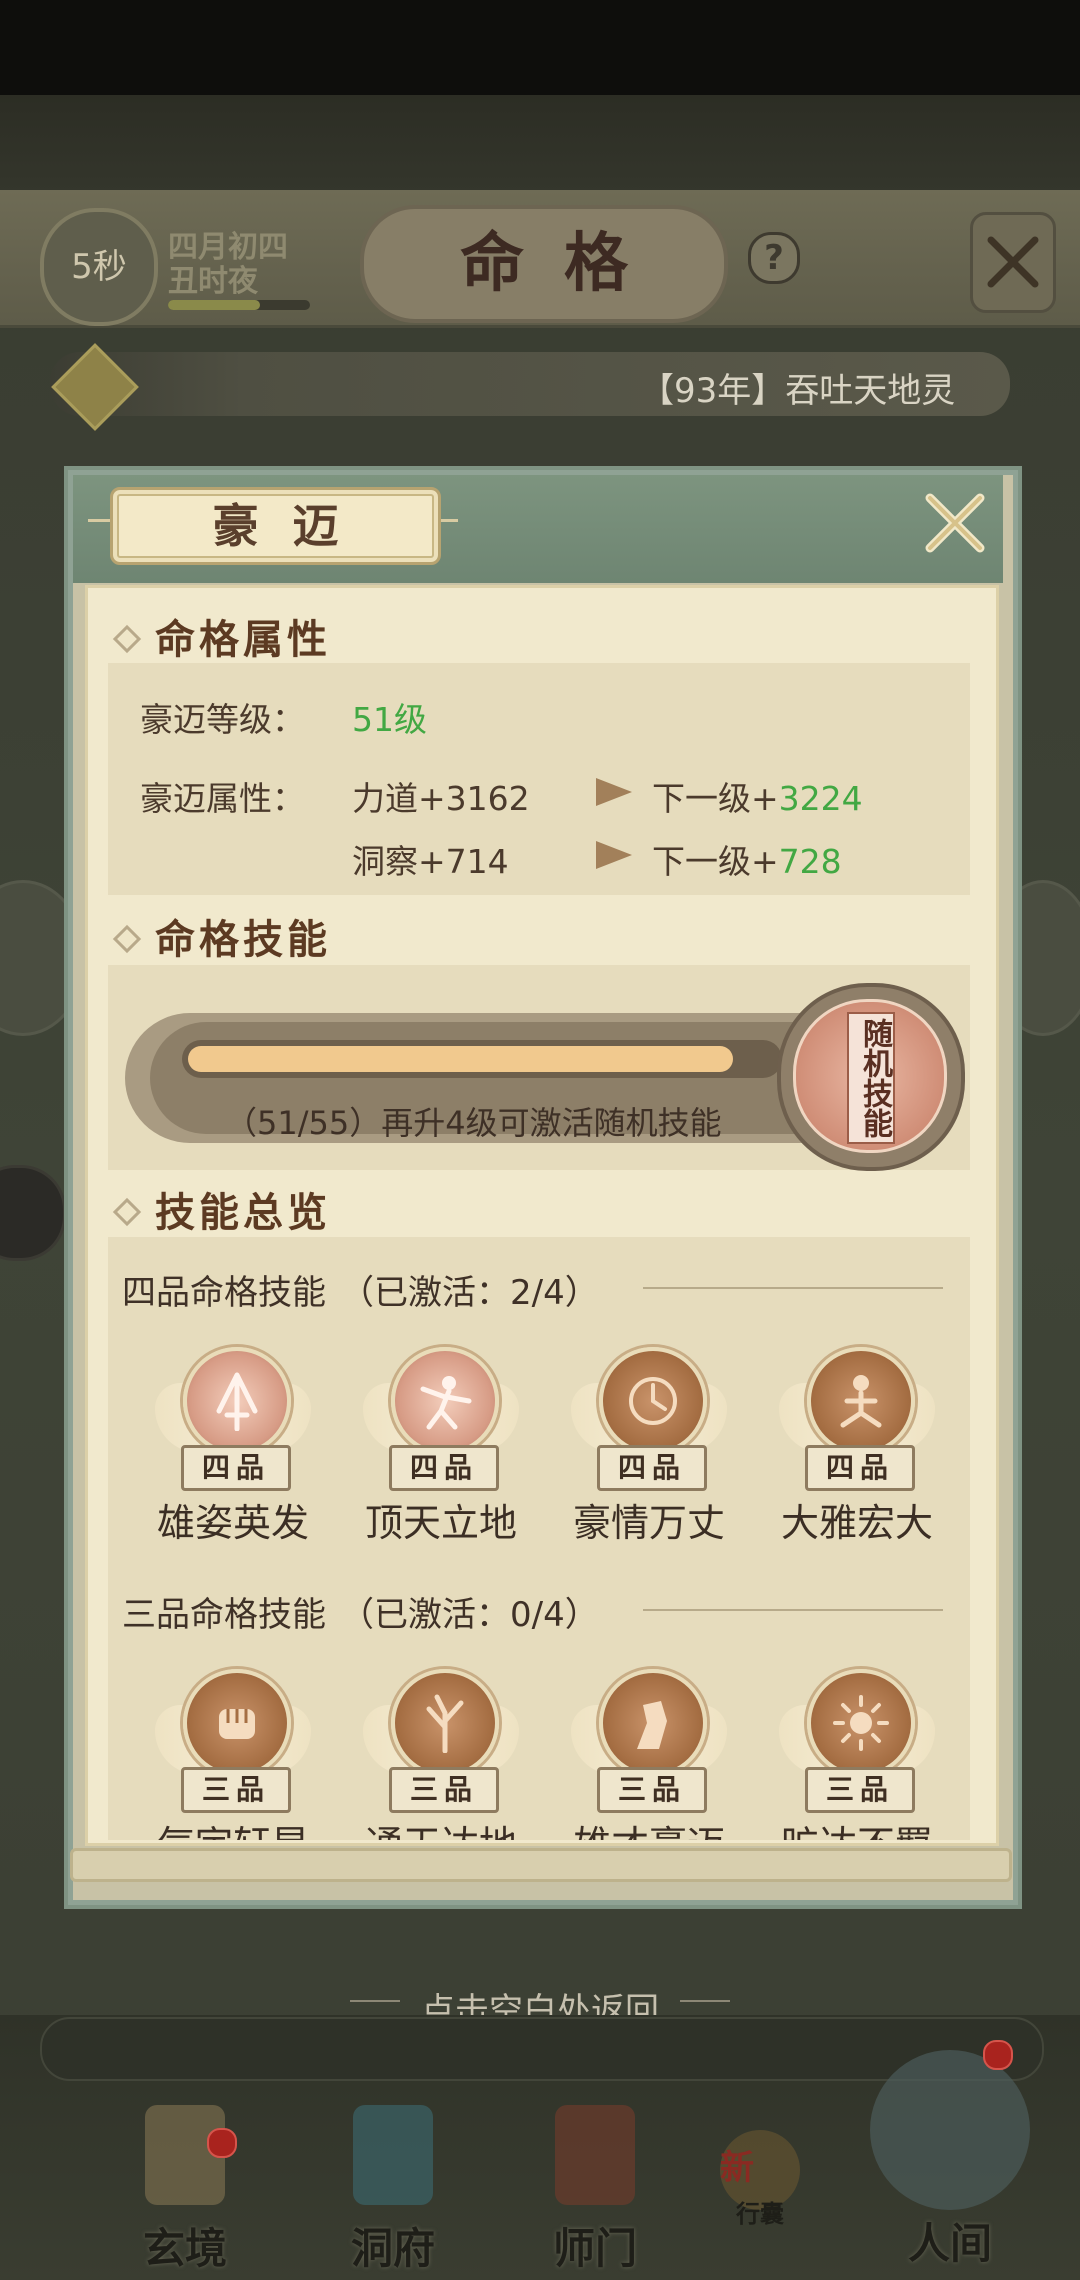 Image resolution: width=1080 pixels, height=2280 pixels. I want to click on attr-insight: 洞察+714, so click(430, 861).